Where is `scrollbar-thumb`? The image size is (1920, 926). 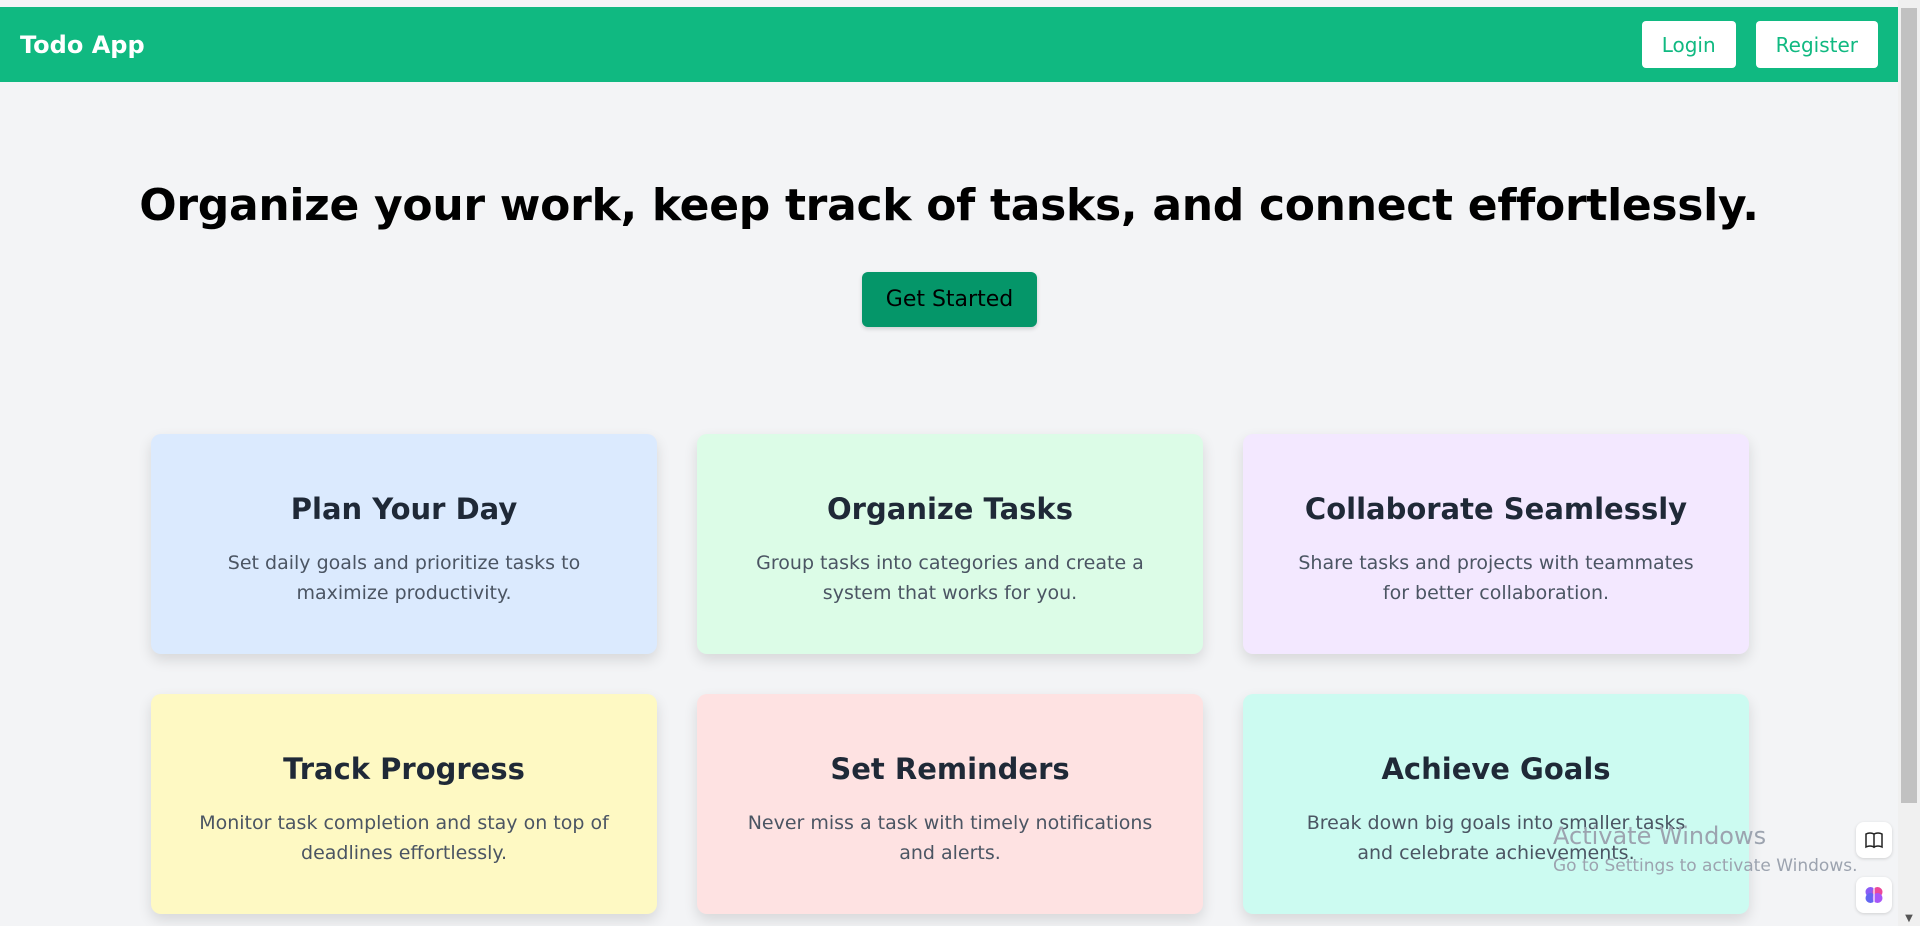 scrollbar-thumb is located at coordinates (1909, 405).